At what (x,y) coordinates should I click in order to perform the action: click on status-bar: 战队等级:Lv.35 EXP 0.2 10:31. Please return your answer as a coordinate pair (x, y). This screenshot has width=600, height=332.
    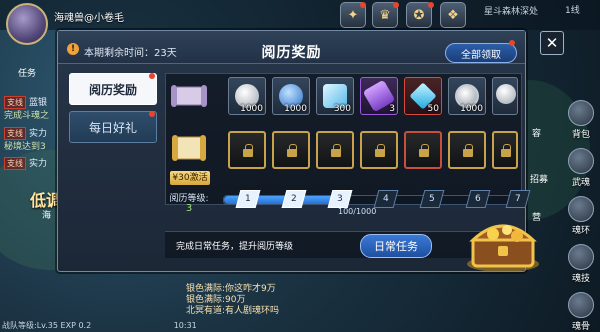
    Looking at the image, I should click on (99, 325).